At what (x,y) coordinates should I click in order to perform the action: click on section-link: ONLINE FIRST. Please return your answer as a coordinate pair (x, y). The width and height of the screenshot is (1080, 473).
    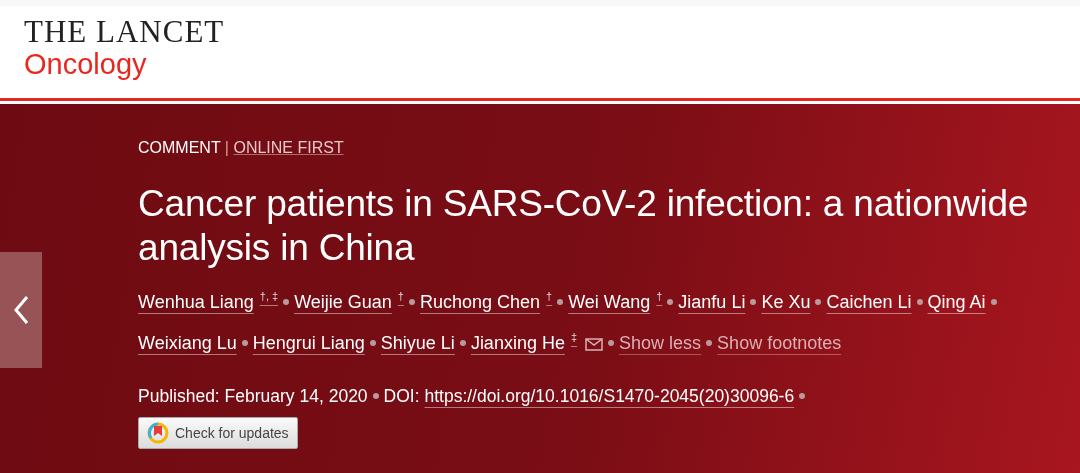
    Looking at the image, I should click on (288, 147).